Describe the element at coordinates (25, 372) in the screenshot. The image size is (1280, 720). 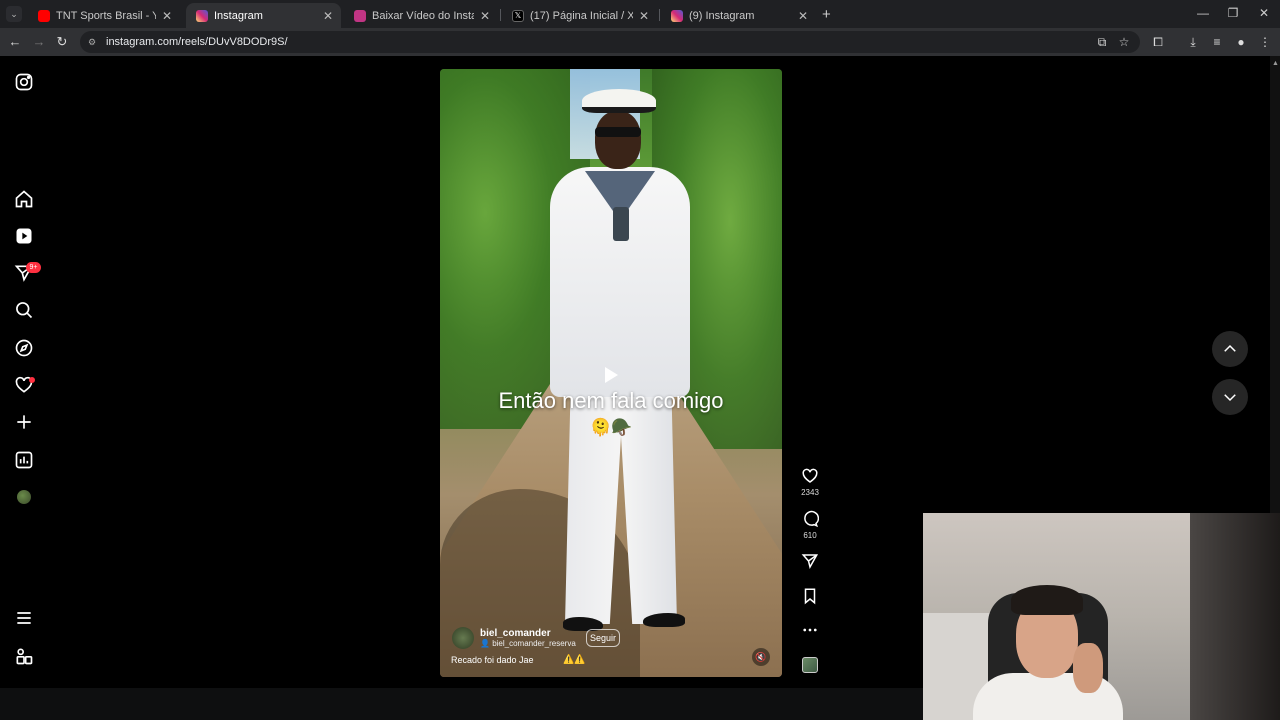
I see `instagram-sidebar: 9+` at that location.